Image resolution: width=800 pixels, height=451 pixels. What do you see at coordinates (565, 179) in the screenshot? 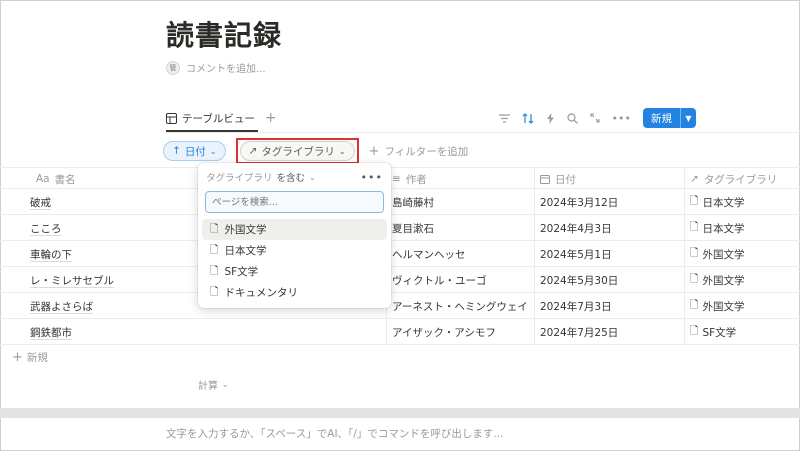
I see `column-label: 日付` at bounding box center [565, 179].